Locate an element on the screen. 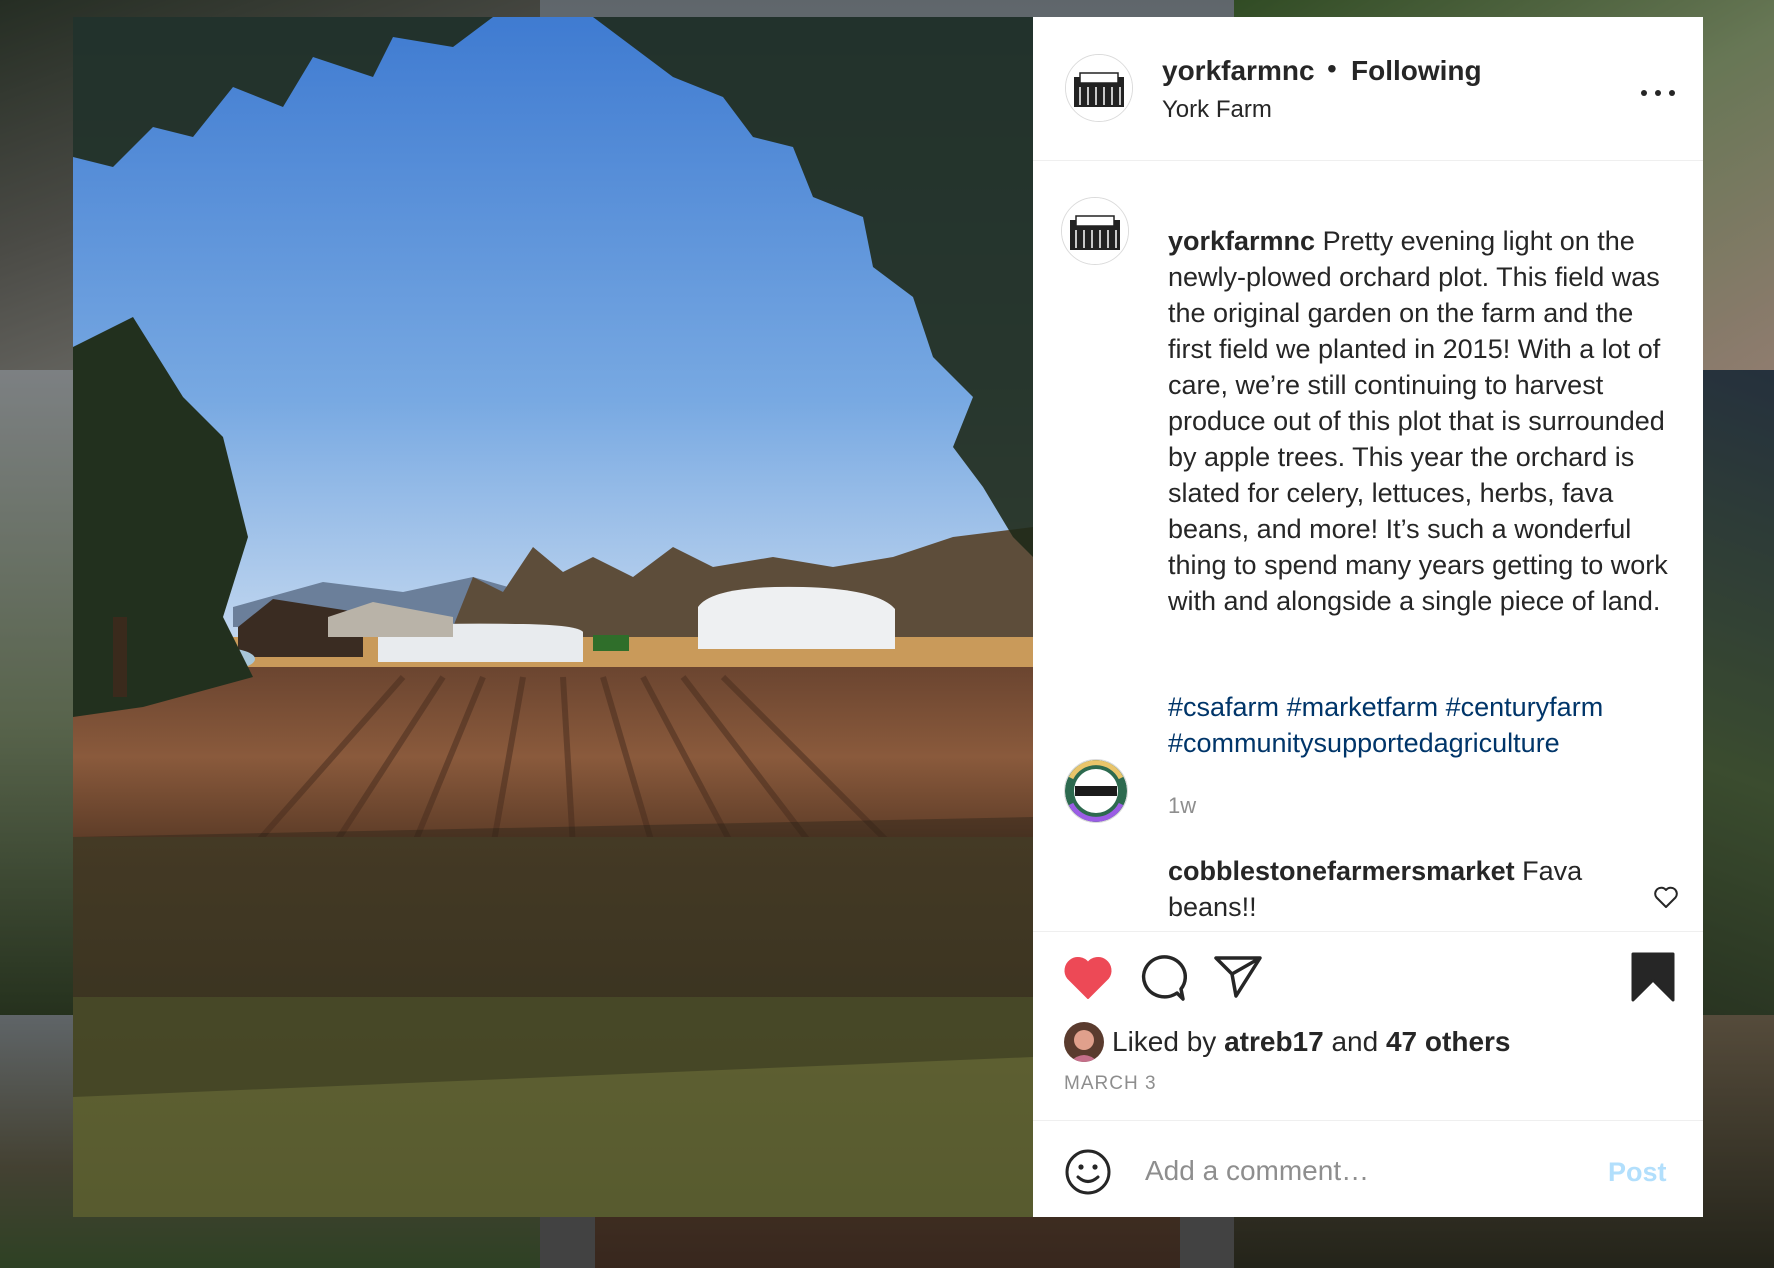  hashtag-link: #centuryfarm is located at coordinates (1525, 707).